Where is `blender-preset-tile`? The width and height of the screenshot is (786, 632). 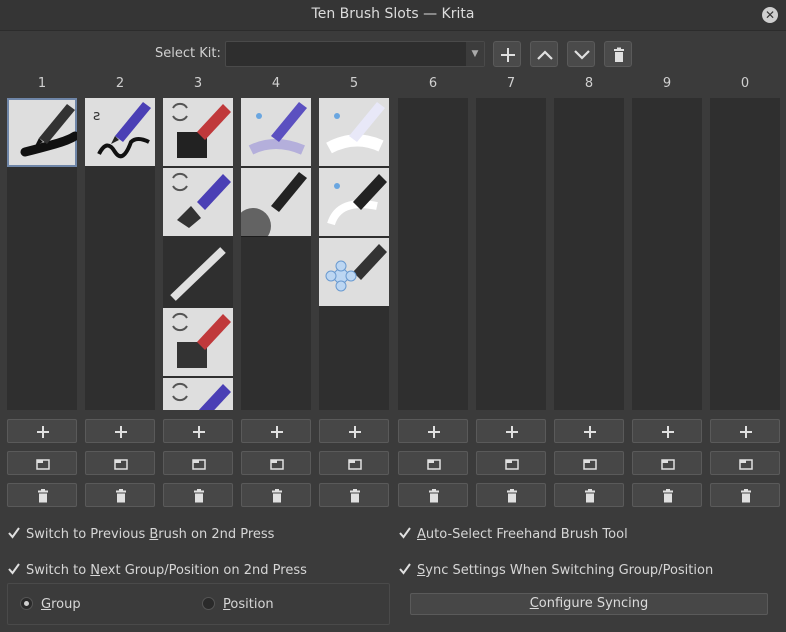
blender-preset-tile is located at coordinates (354, 132).